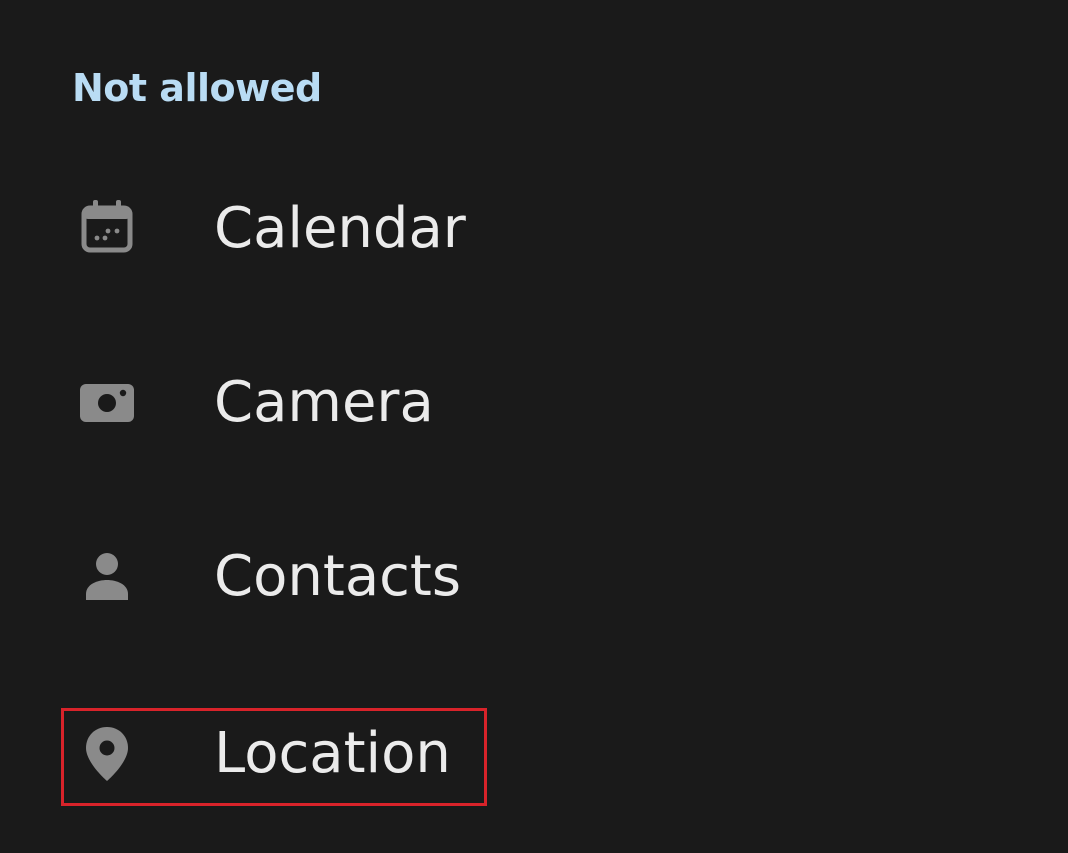 Image resolution: width=1068 pixels, height=853 pixels. Describe the element at coordinates (107, 401) in the screenshot. I see `camera-icon` at that location.